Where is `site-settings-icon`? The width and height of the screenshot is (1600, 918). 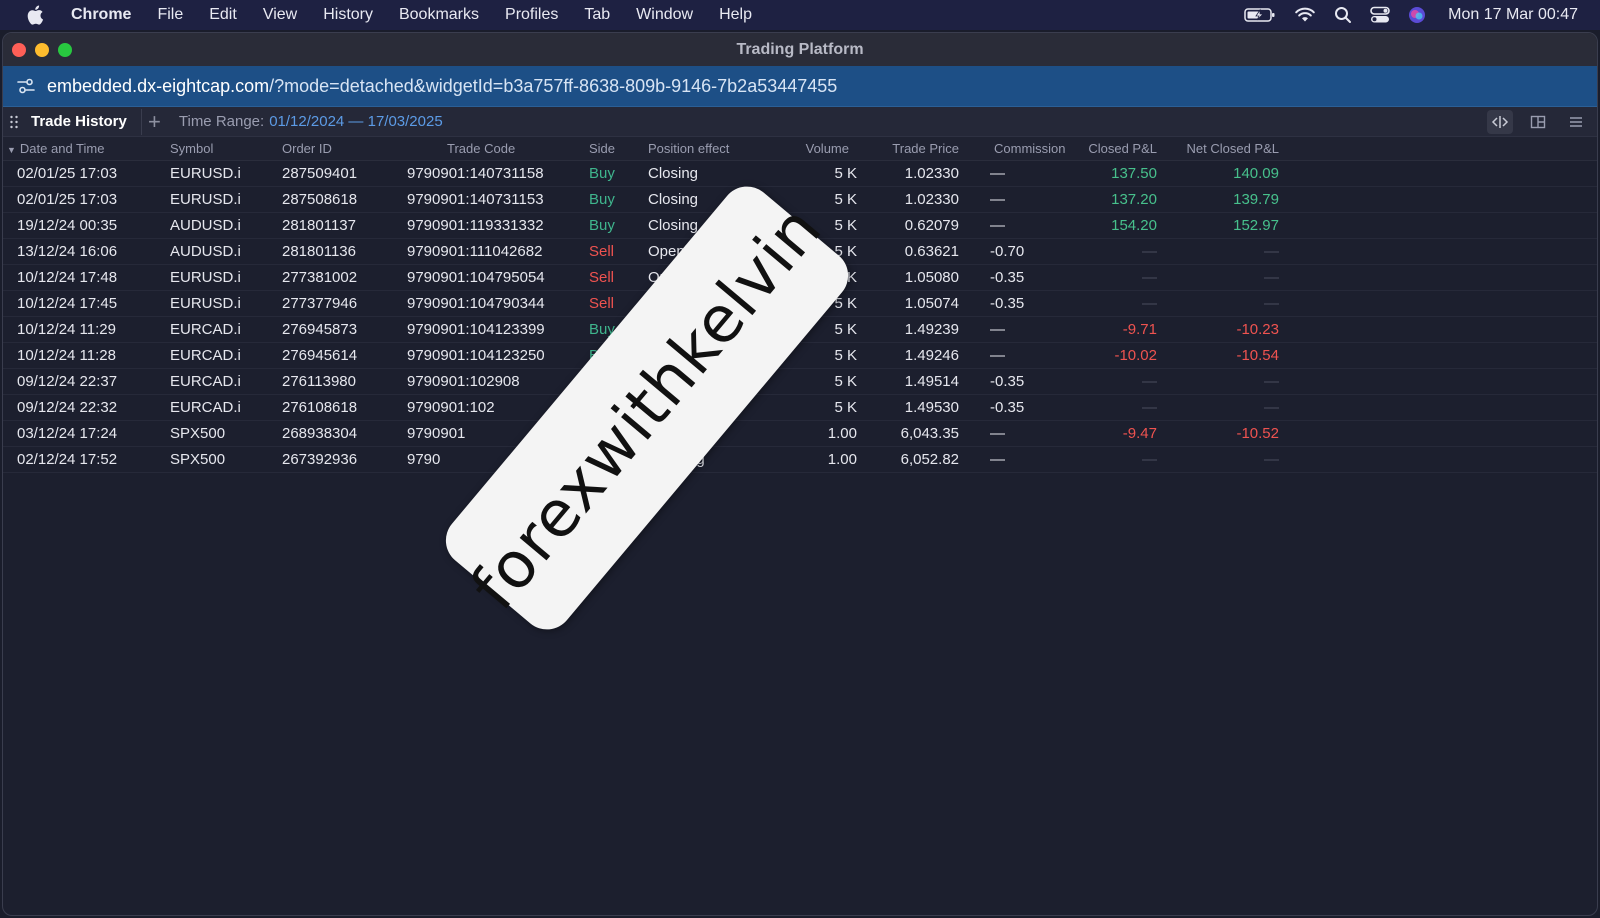
site-settings-icon is located at coordinates (26, 86).